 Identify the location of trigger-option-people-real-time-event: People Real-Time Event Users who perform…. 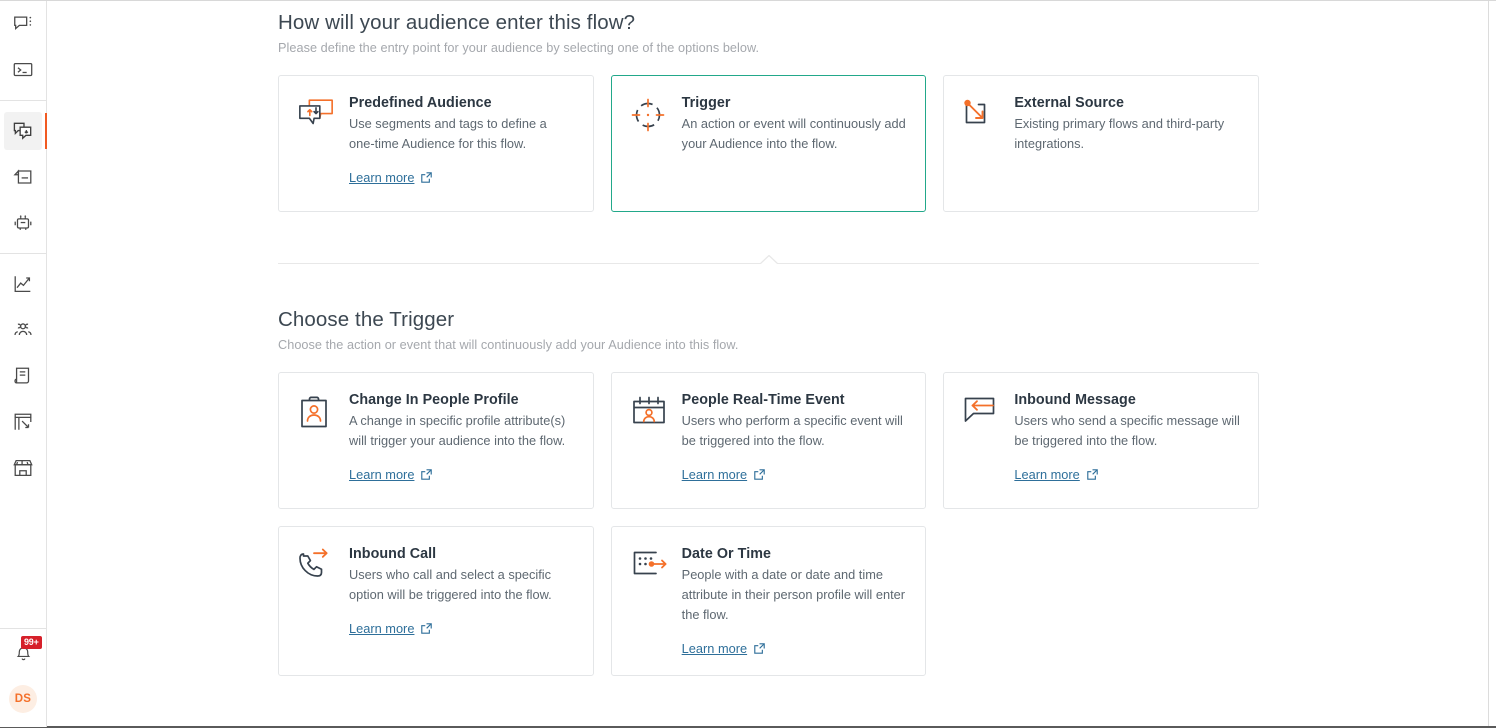
(768, 440).